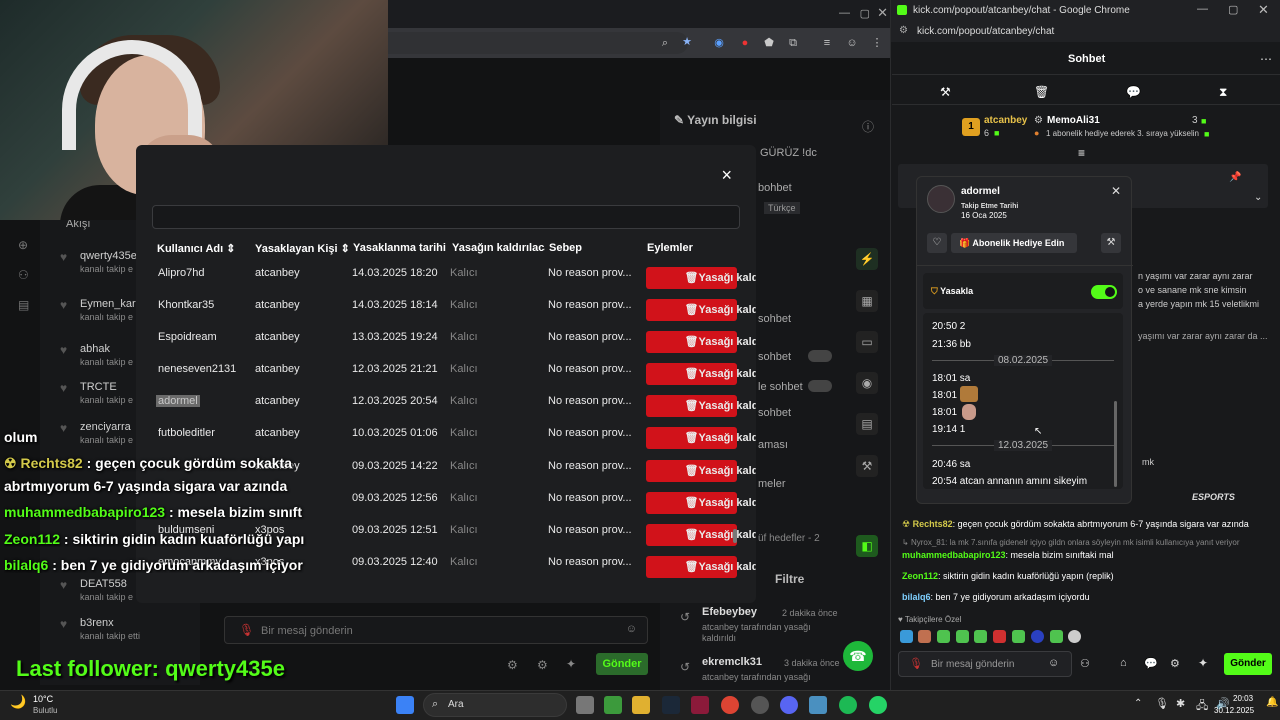  I want to click on chevron-down-icon: ⌄, so click(1258, 197).